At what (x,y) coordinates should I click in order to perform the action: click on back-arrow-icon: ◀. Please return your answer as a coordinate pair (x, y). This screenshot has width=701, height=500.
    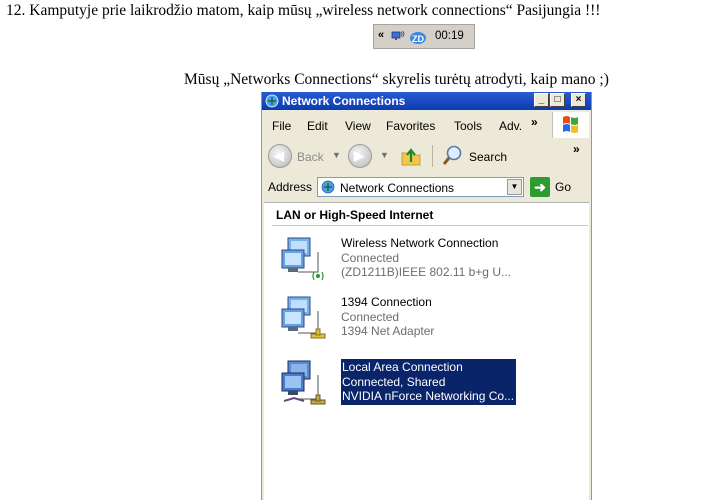
    Looking at the image, I should click on (279, 155).